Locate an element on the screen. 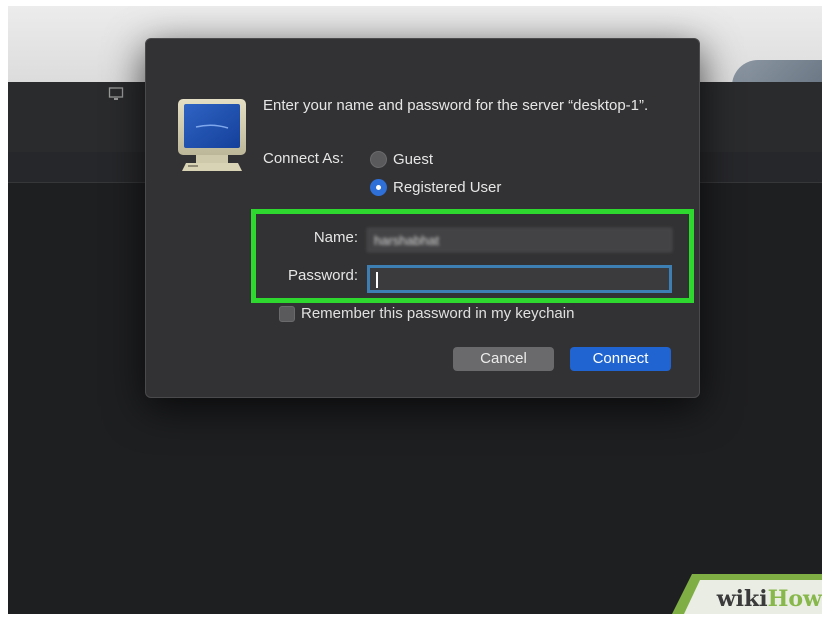 The image size is (822, 620). keychain-checkbox is located at coordinates (287, 313).